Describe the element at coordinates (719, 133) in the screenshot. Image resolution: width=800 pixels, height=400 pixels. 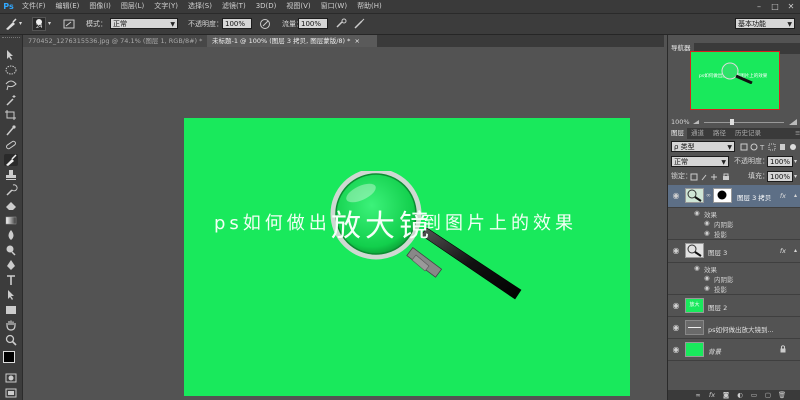
I see `tab-paths: 路径` at that location.